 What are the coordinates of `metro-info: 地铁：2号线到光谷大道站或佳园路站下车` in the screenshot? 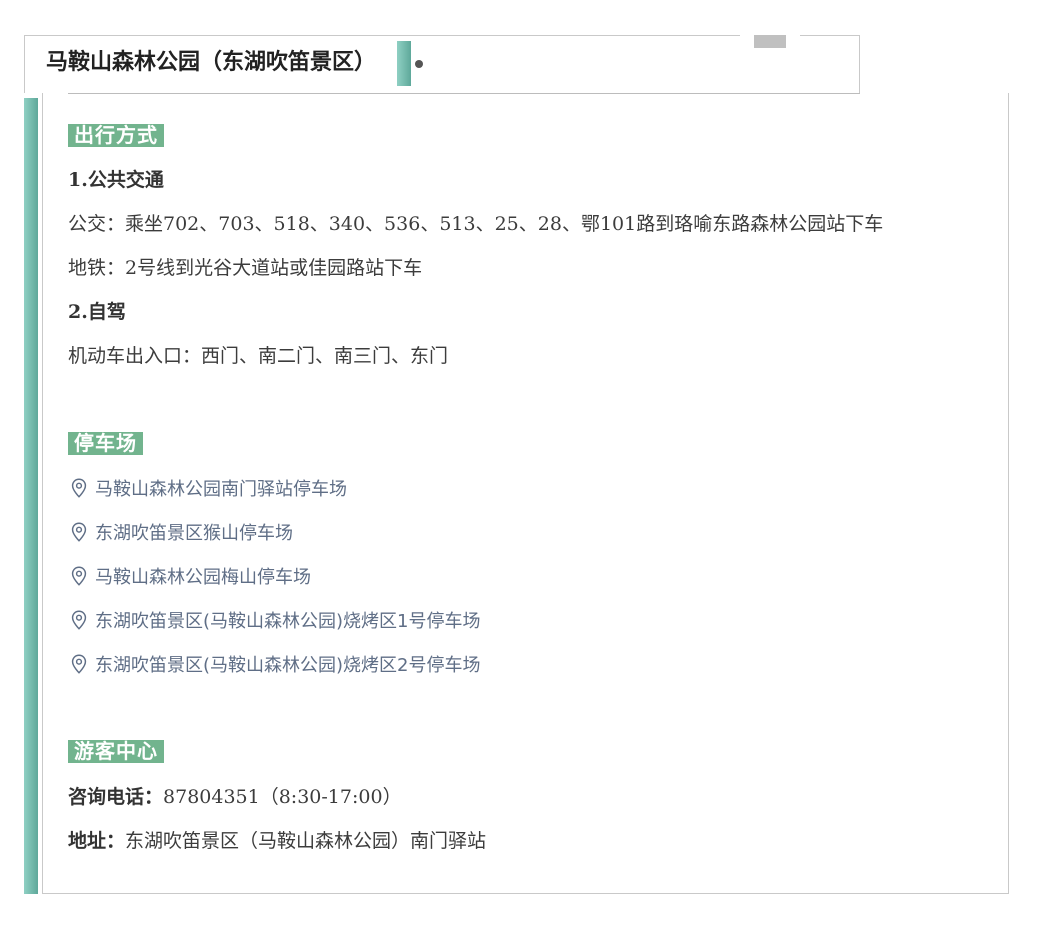 It's located at (245, 268).